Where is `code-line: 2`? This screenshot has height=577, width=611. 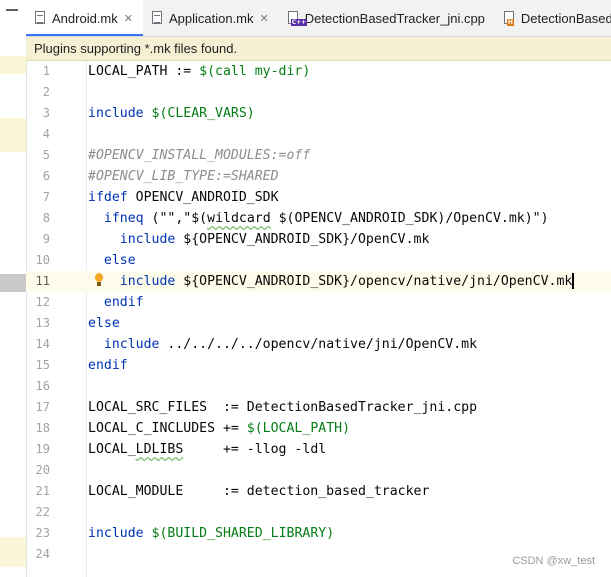
code-line: 2 is located at coordinates (318, 92).